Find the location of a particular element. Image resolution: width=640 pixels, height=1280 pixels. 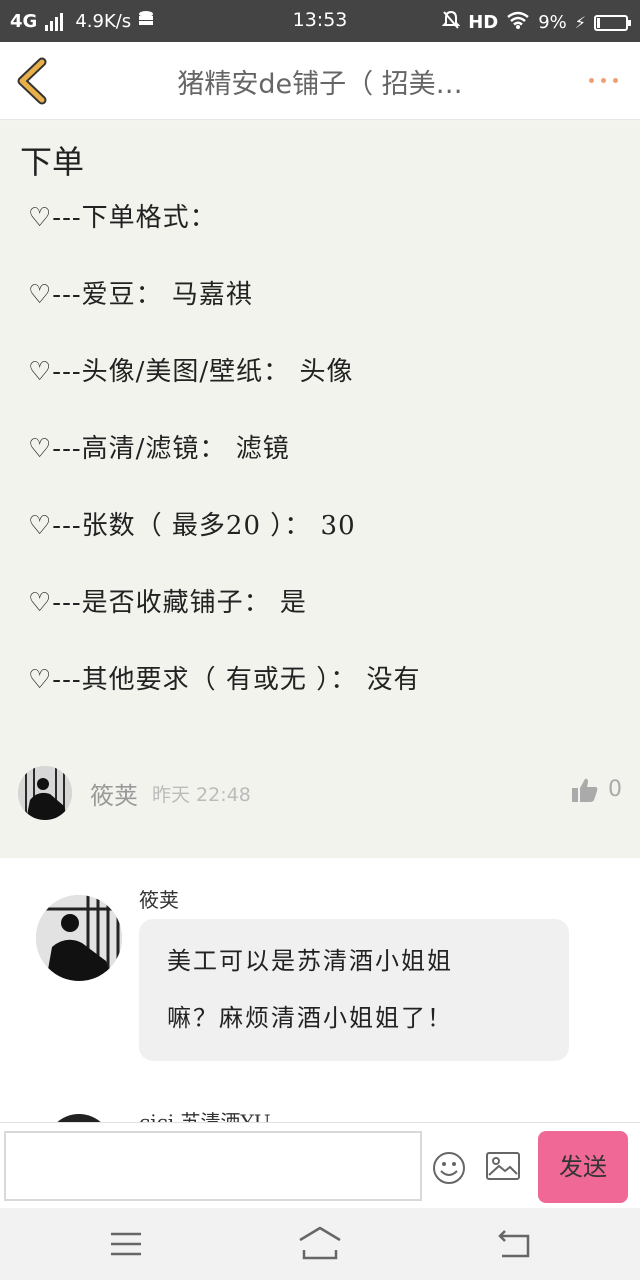

post-title: 下单 is located at coordinates (52, 162).